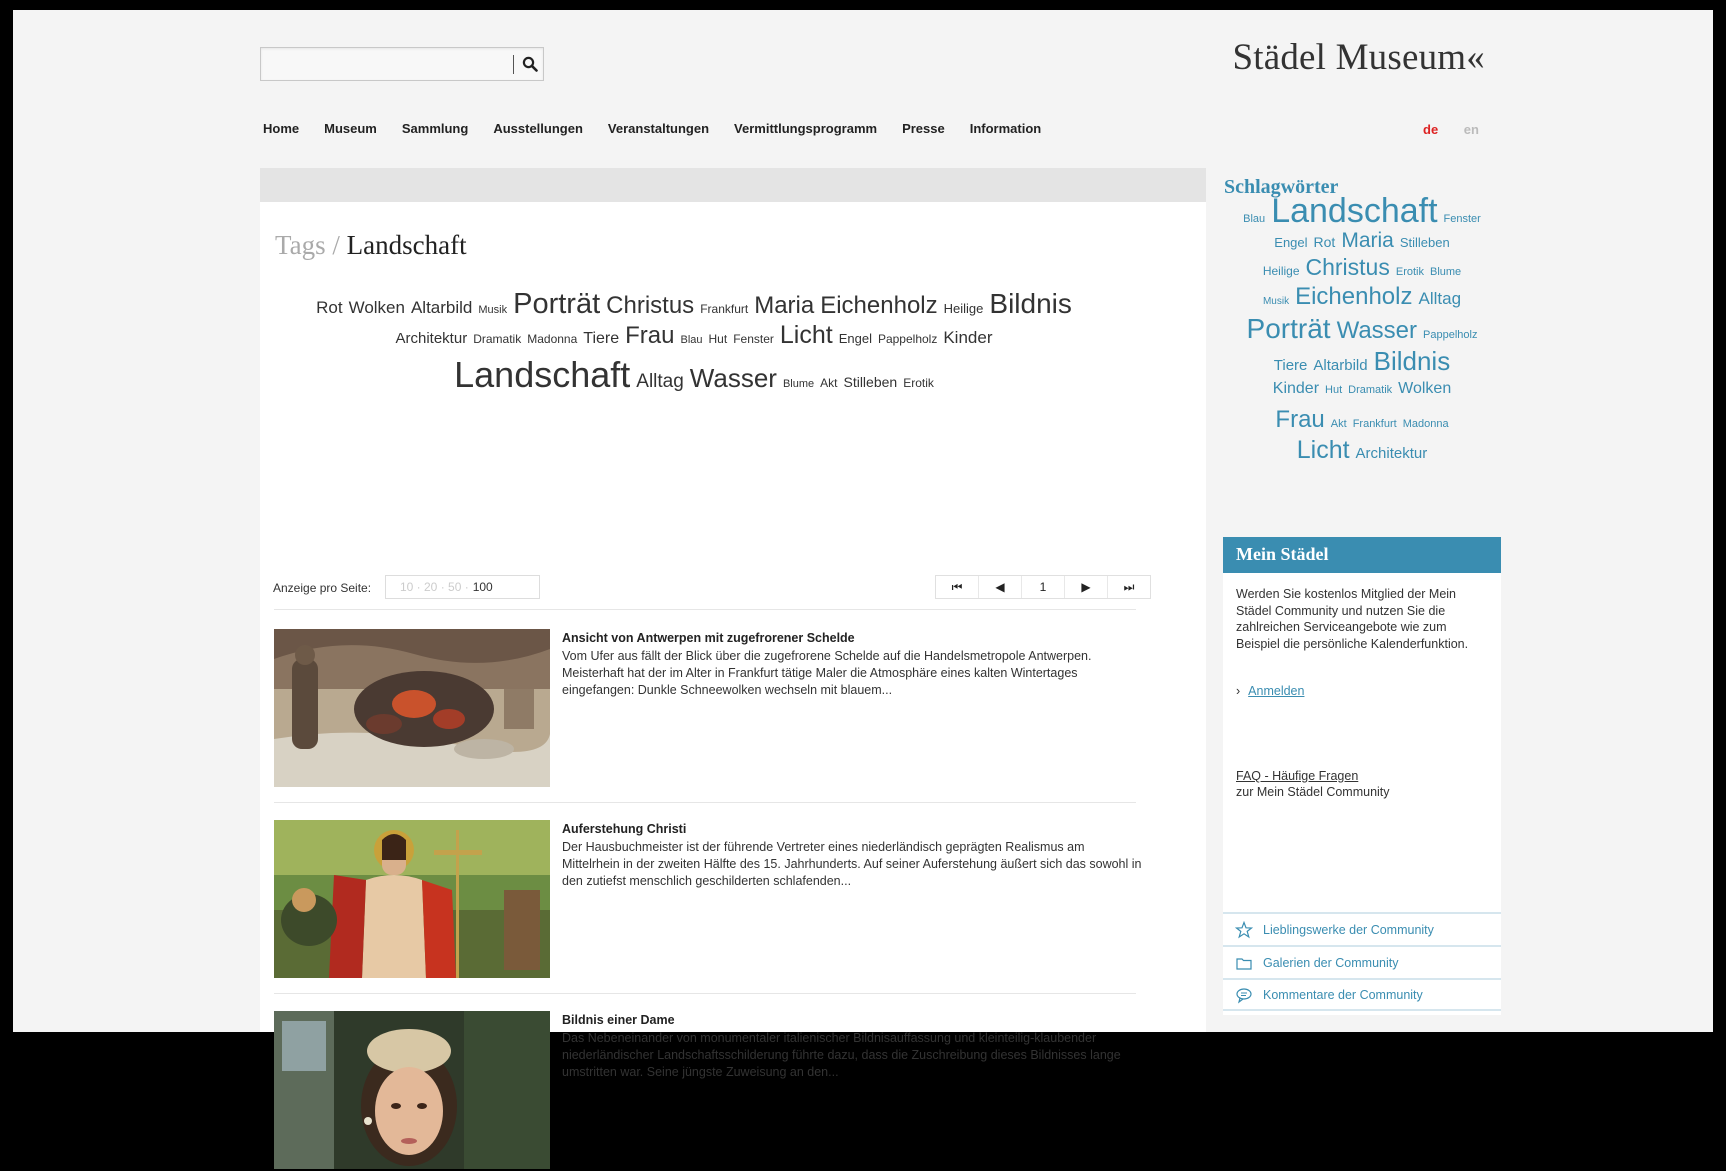 This screenshot has width=1726, height=1171. What do you see at coordinates (322, 588) in the screenshot?
I see `per-page-label: Anzeige pro Seite:` at bounding box center [322, 588].